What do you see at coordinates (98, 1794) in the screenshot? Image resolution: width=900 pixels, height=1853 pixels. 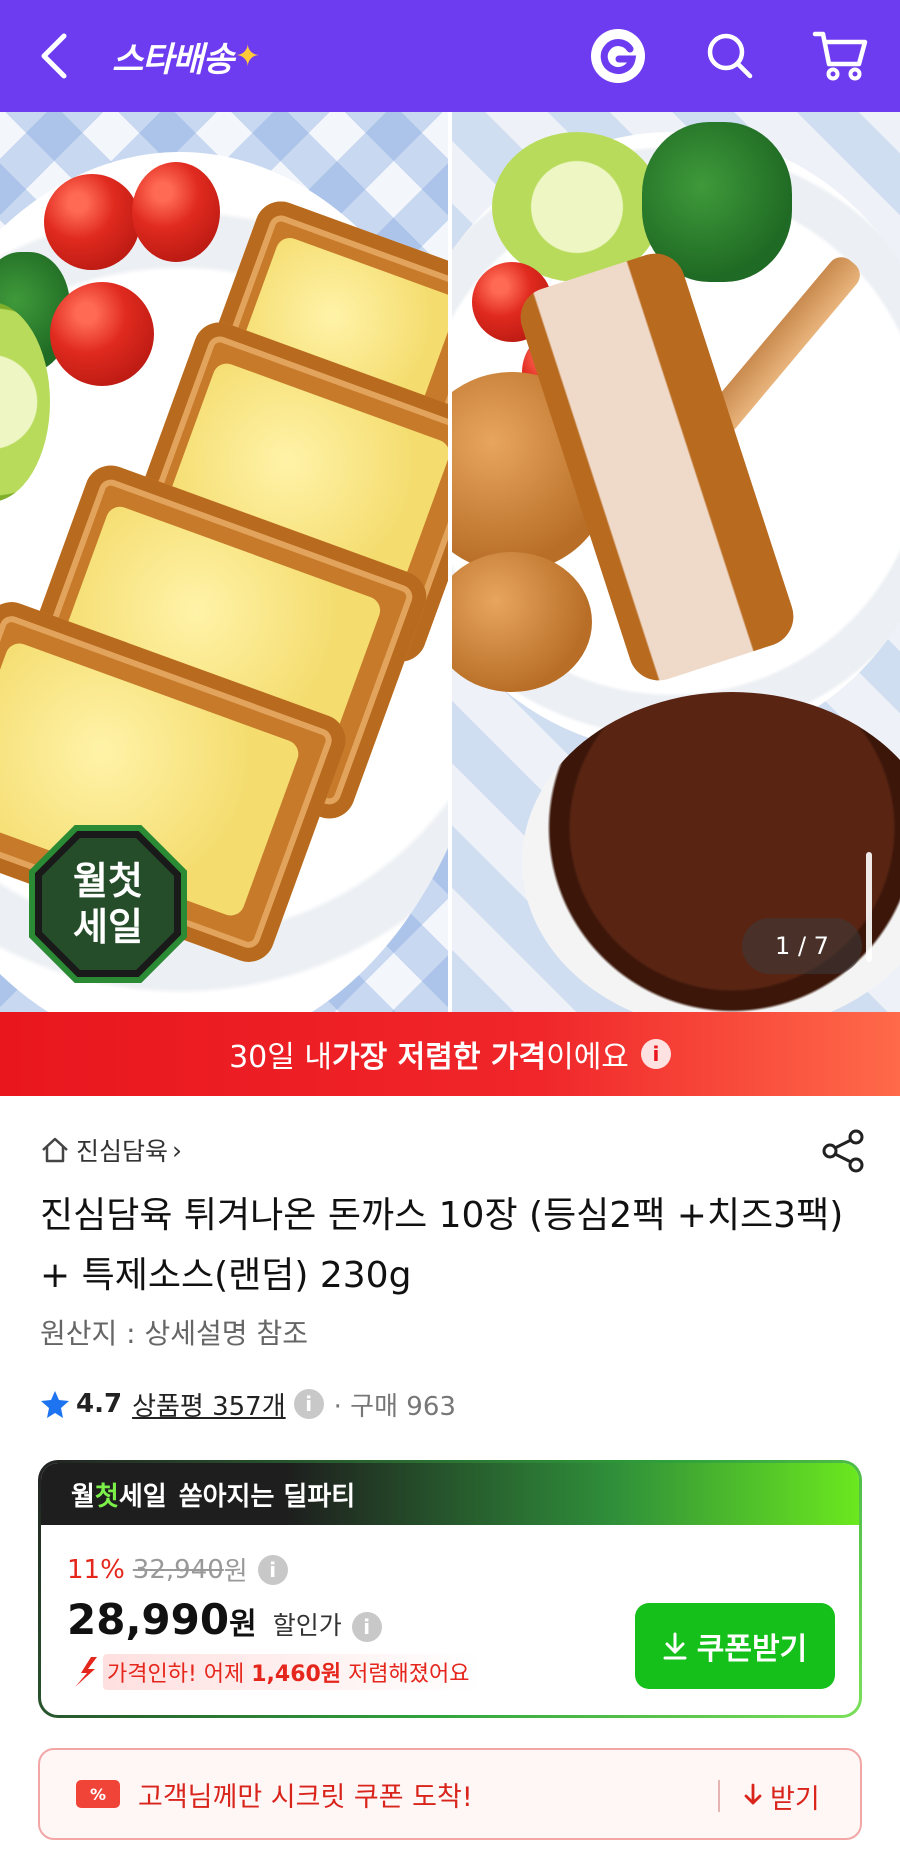 I see `coupon-tag-icon: %` at bounding box center [98, 1794].